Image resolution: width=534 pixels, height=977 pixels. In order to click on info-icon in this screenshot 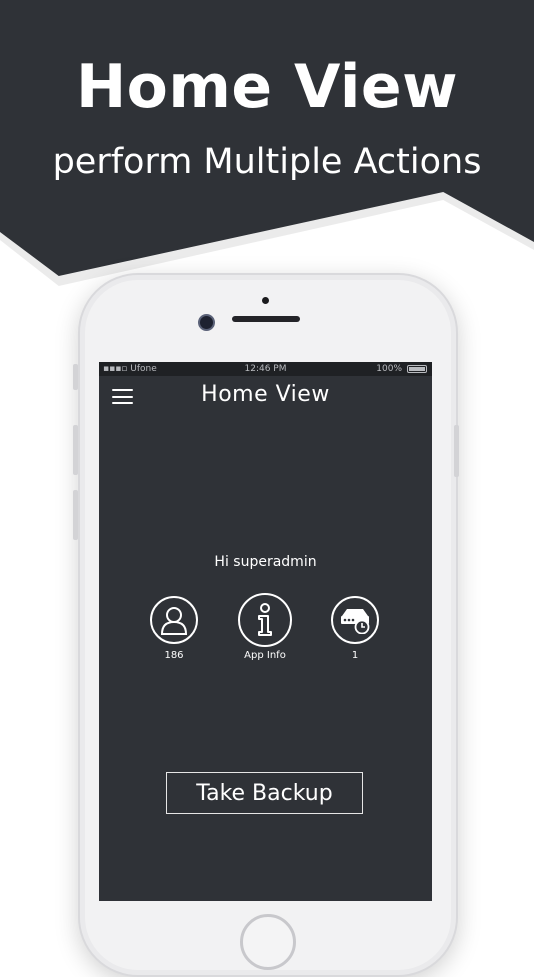, I will do `click(265, 619)`.